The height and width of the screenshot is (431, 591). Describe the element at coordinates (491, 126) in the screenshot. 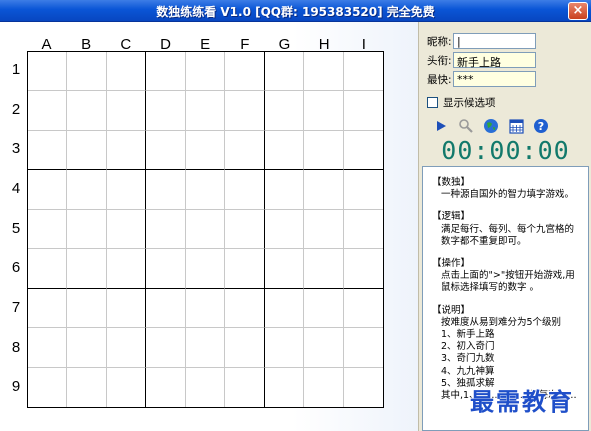

I see `globe-icon` at that location.